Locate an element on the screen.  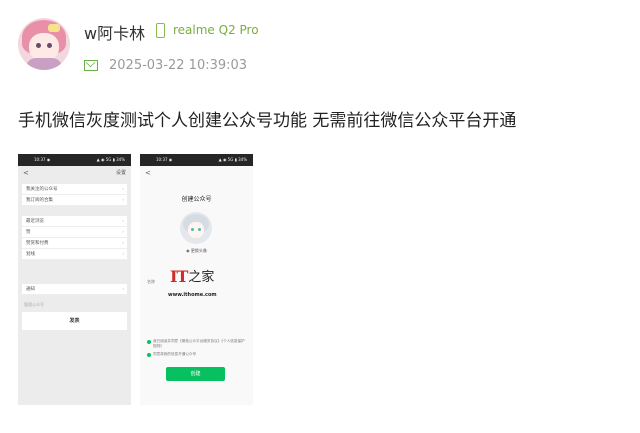
user-avatar is located at coordinates (44, 44).